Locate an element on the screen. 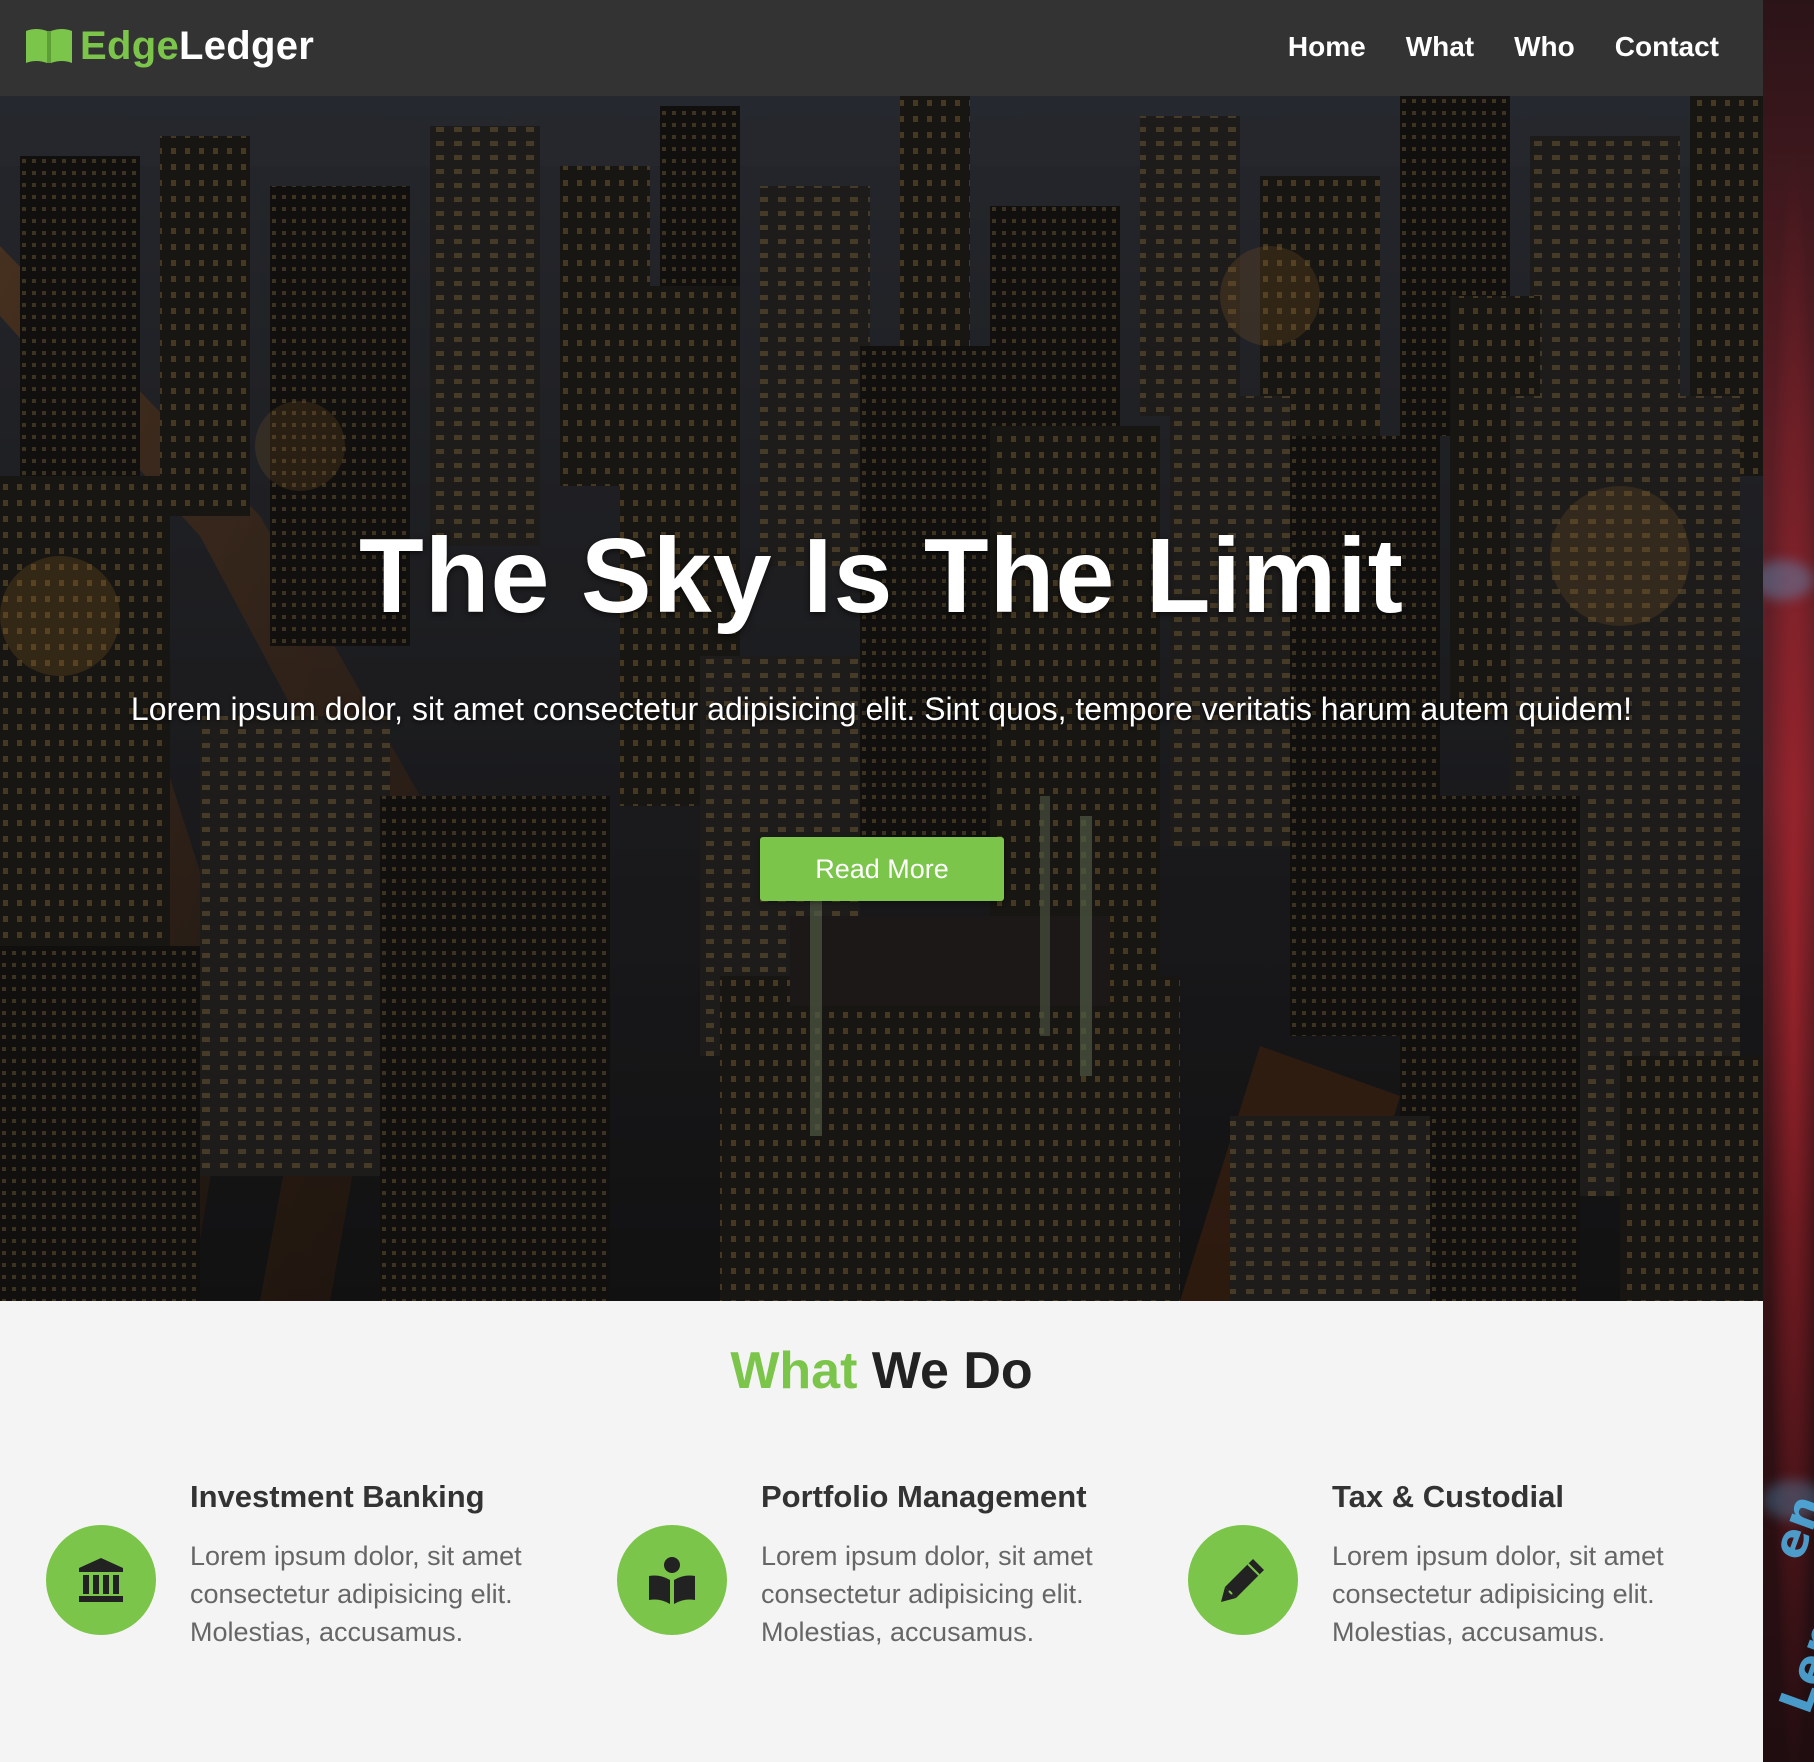 The width and height of the screenshot is (1814, 1762). open-book-icon is located at coordinates (49, 46).